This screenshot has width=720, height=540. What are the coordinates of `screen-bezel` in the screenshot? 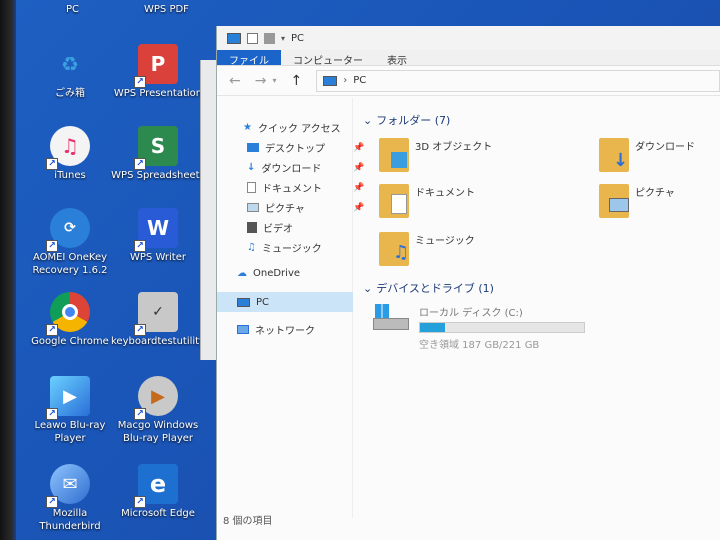 It's located at (8, 270).